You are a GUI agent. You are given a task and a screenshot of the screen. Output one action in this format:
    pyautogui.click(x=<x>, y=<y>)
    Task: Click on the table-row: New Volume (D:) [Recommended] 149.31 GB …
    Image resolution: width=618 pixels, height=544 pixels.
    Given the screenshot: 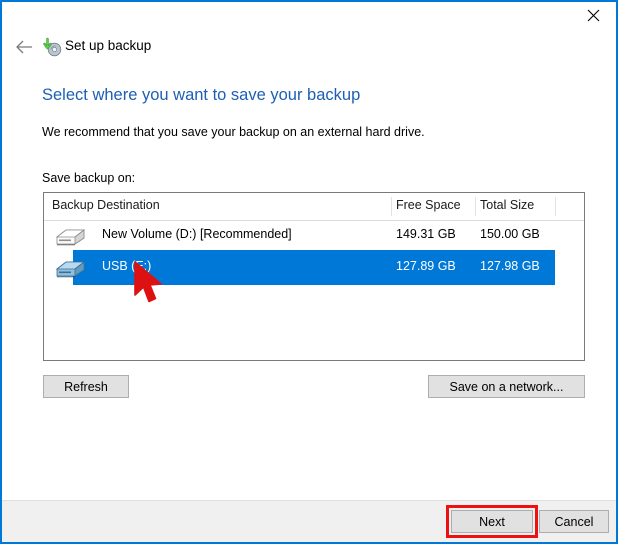 What is the action you would take?
    pyautogui.click(x=314, y=236)
    